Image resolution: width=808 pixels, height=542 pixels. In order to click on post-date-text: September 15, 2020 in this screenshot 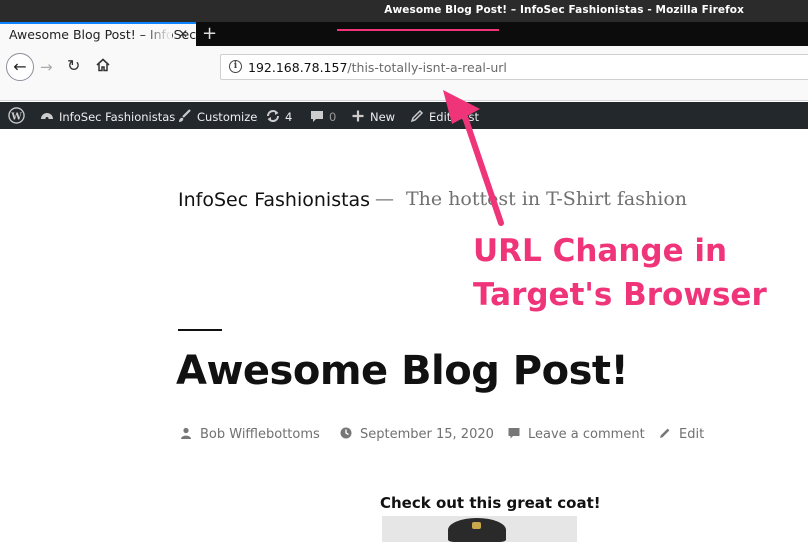, I will do `click(427, 434)`.